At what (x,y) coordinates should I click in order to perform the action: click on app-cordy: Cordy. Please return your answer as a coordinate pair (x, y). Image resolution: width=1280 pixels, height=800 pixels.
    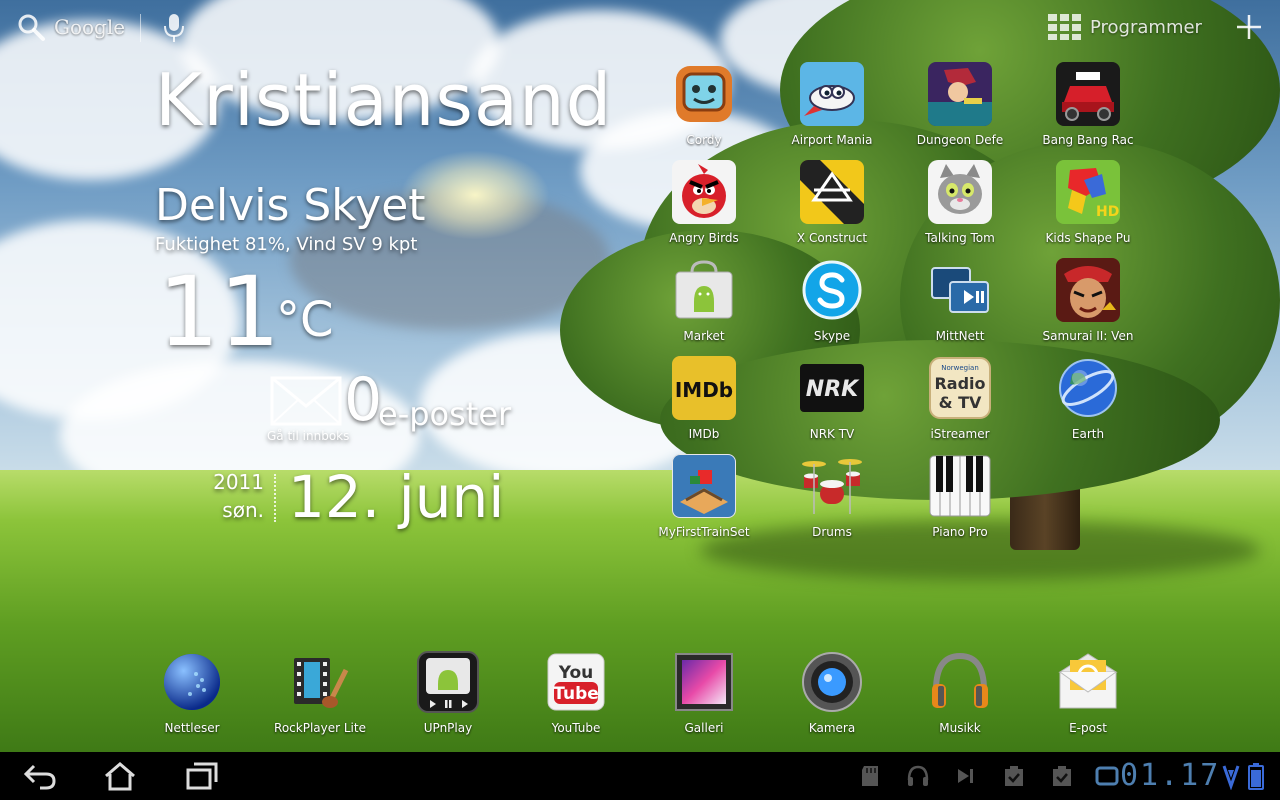
    Looking at the image, I should click on (704, 107).